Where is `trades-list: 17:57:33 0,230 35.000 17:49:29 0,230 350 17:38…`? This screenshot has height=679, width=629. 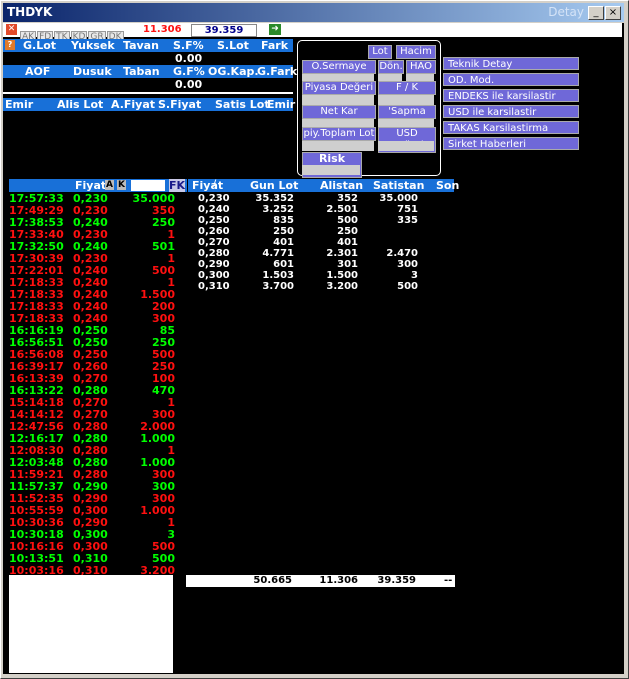 trades-list: 17:57:33 0,230 35.000 17:49:29 0,230 350 17:38… is located at coordinates (92, 385).